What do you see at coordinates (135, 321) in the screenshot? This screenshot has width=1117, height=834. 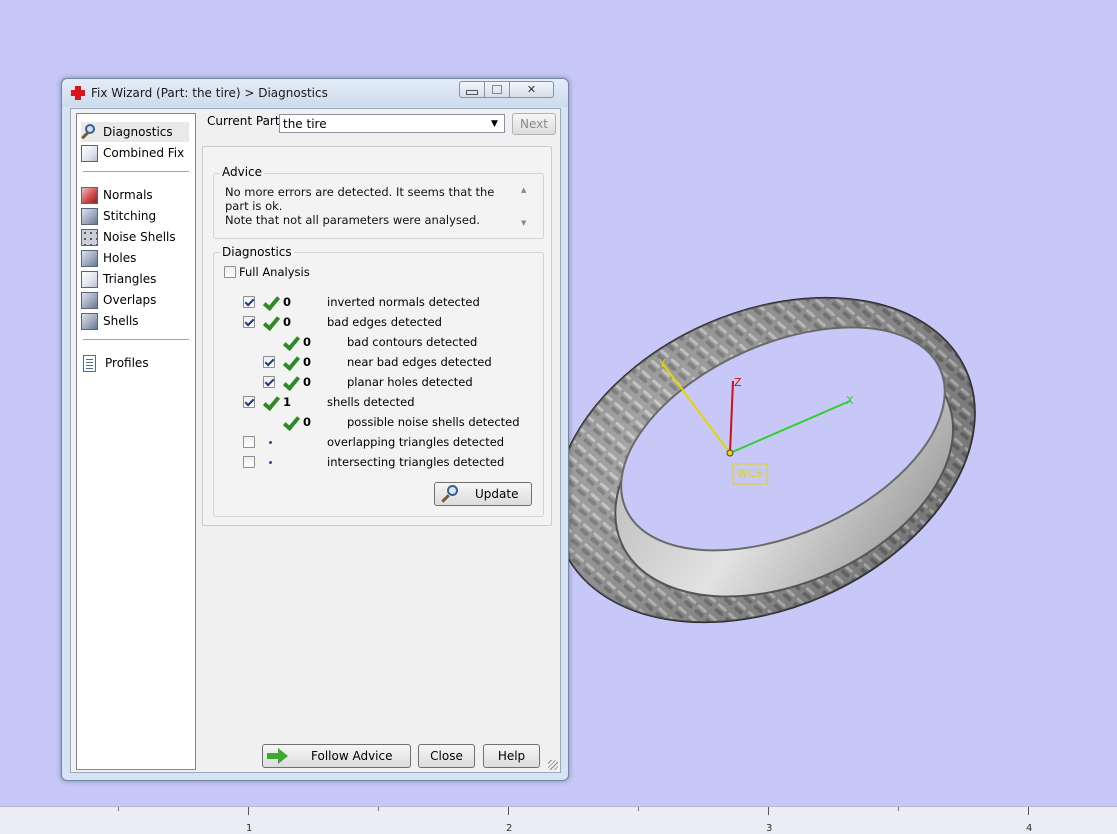 I see `nav-item-shells: Shells` at bounding box center [135, 321].